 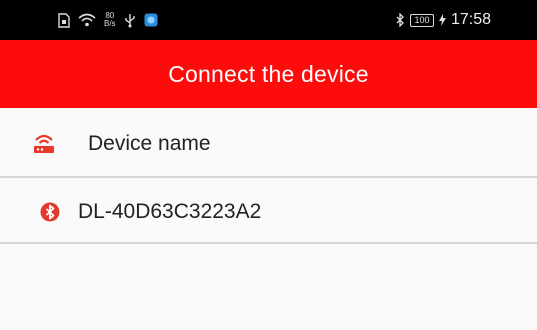 I want to click on charging-icon, so click(x=442, y=20).